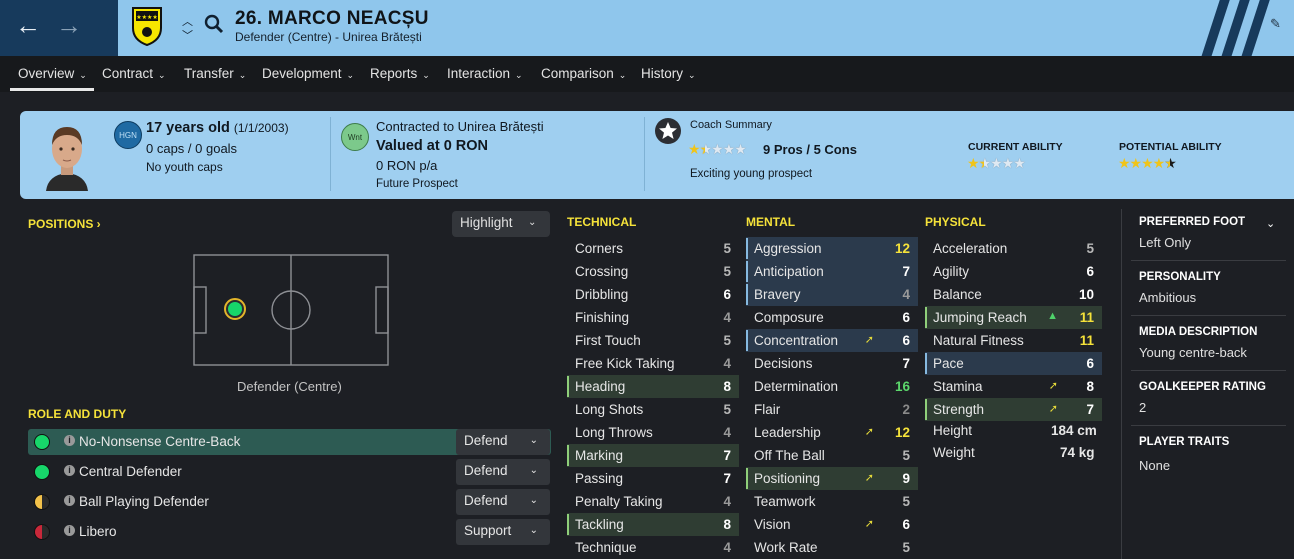 Image resolution: width=1294 pixels, height=559 pixels. I want to click on attribute-row: Decisions 7, so click(832, 363).